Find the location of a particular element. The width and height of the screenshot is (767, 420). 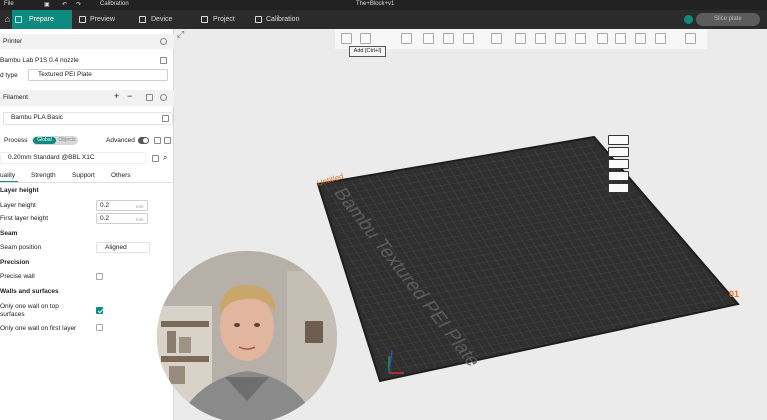

presenter-video is located at coordinates (247, 335).